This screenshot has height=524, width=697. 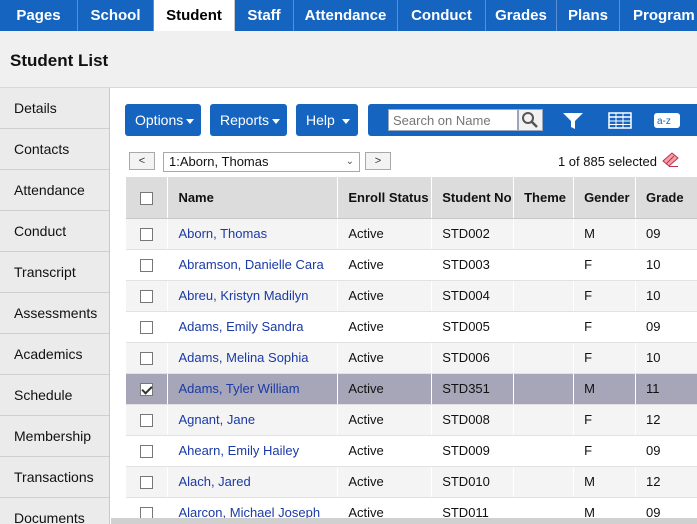 I want to click on magnifier-icon, so click(x=530, y=120).